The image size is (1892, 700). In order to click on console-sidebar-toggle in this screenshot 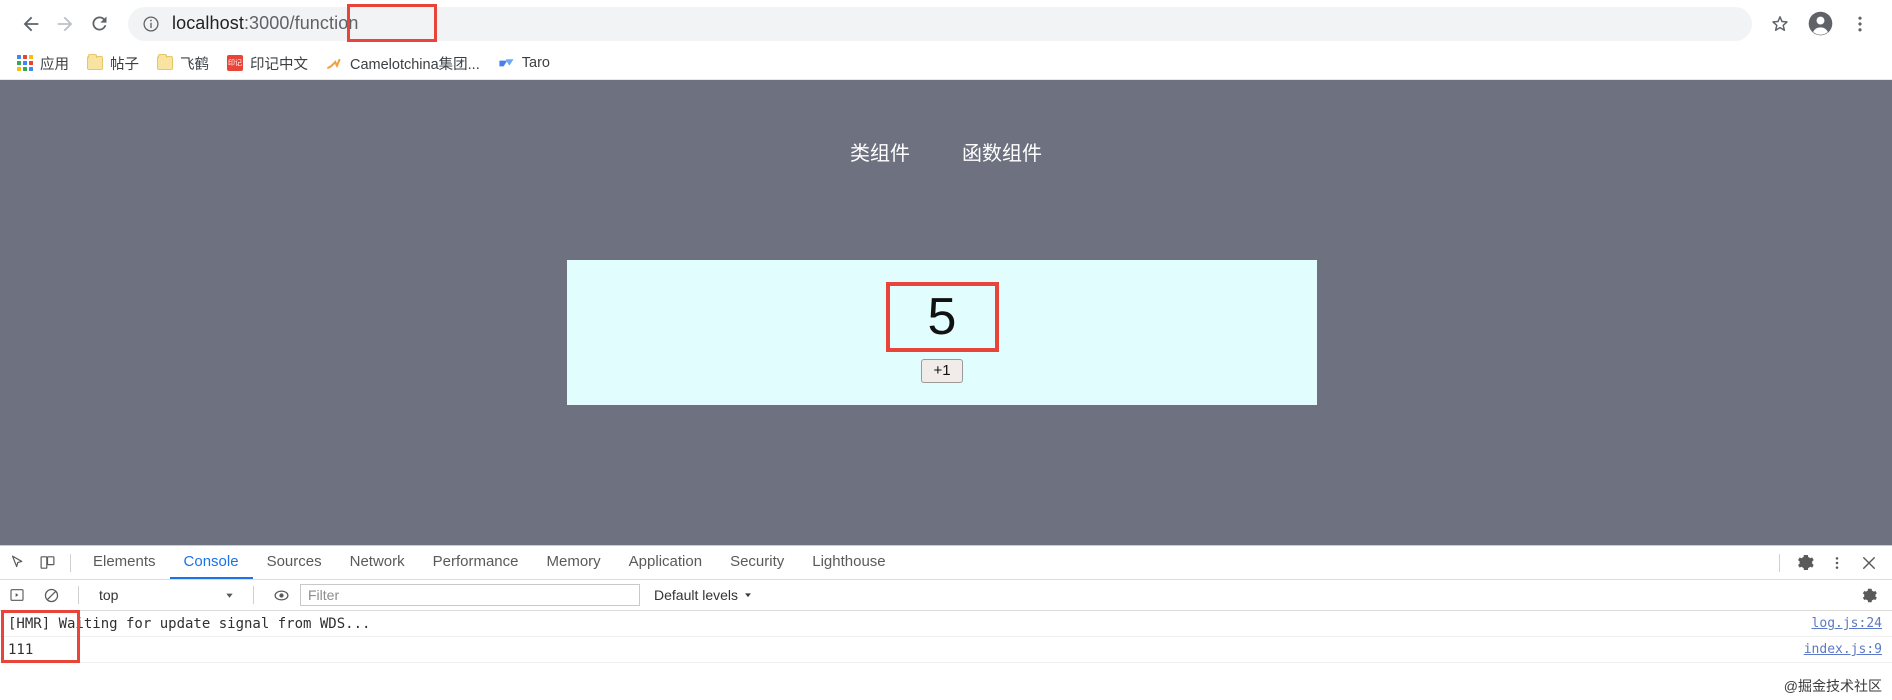, I will do `click(17, 595)`.